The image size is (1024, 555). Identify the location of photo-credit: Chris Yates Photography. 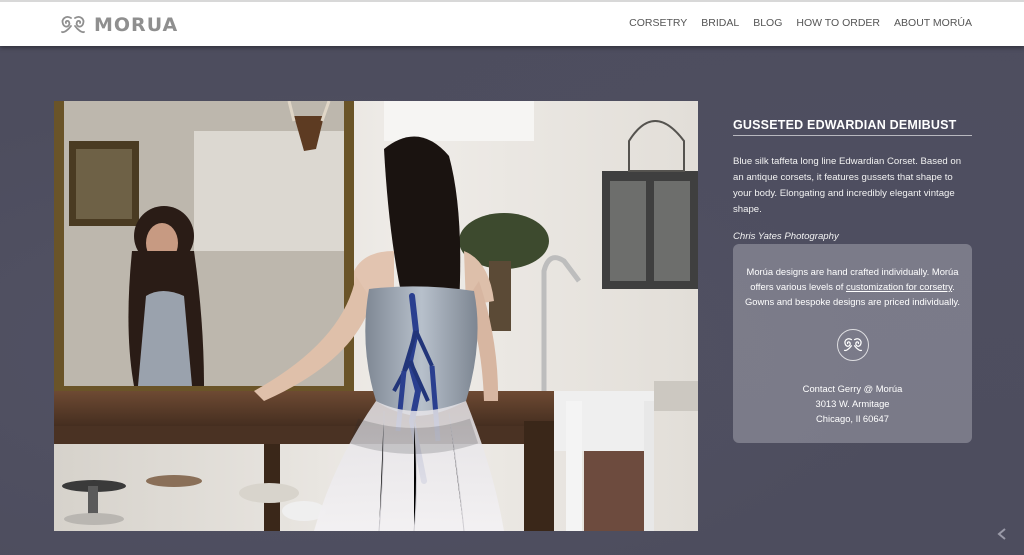
(786, 236).